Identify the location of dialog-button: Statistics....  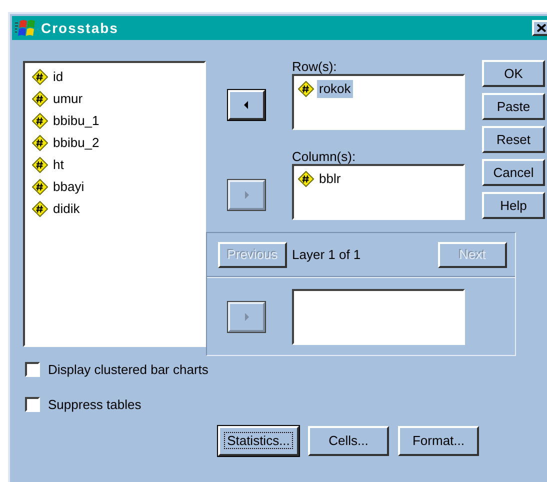
(258, 441).